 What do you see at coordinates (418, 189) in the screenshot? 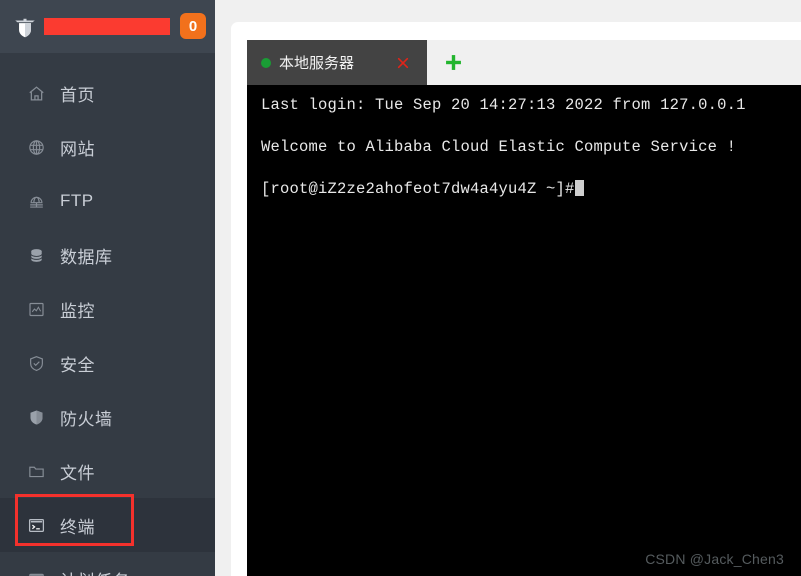
I see `terminal-prompt-text: [root@iZ2ze2ahofeot7dw4a4yu4Z ~]#` at bounding box center [418, 189].